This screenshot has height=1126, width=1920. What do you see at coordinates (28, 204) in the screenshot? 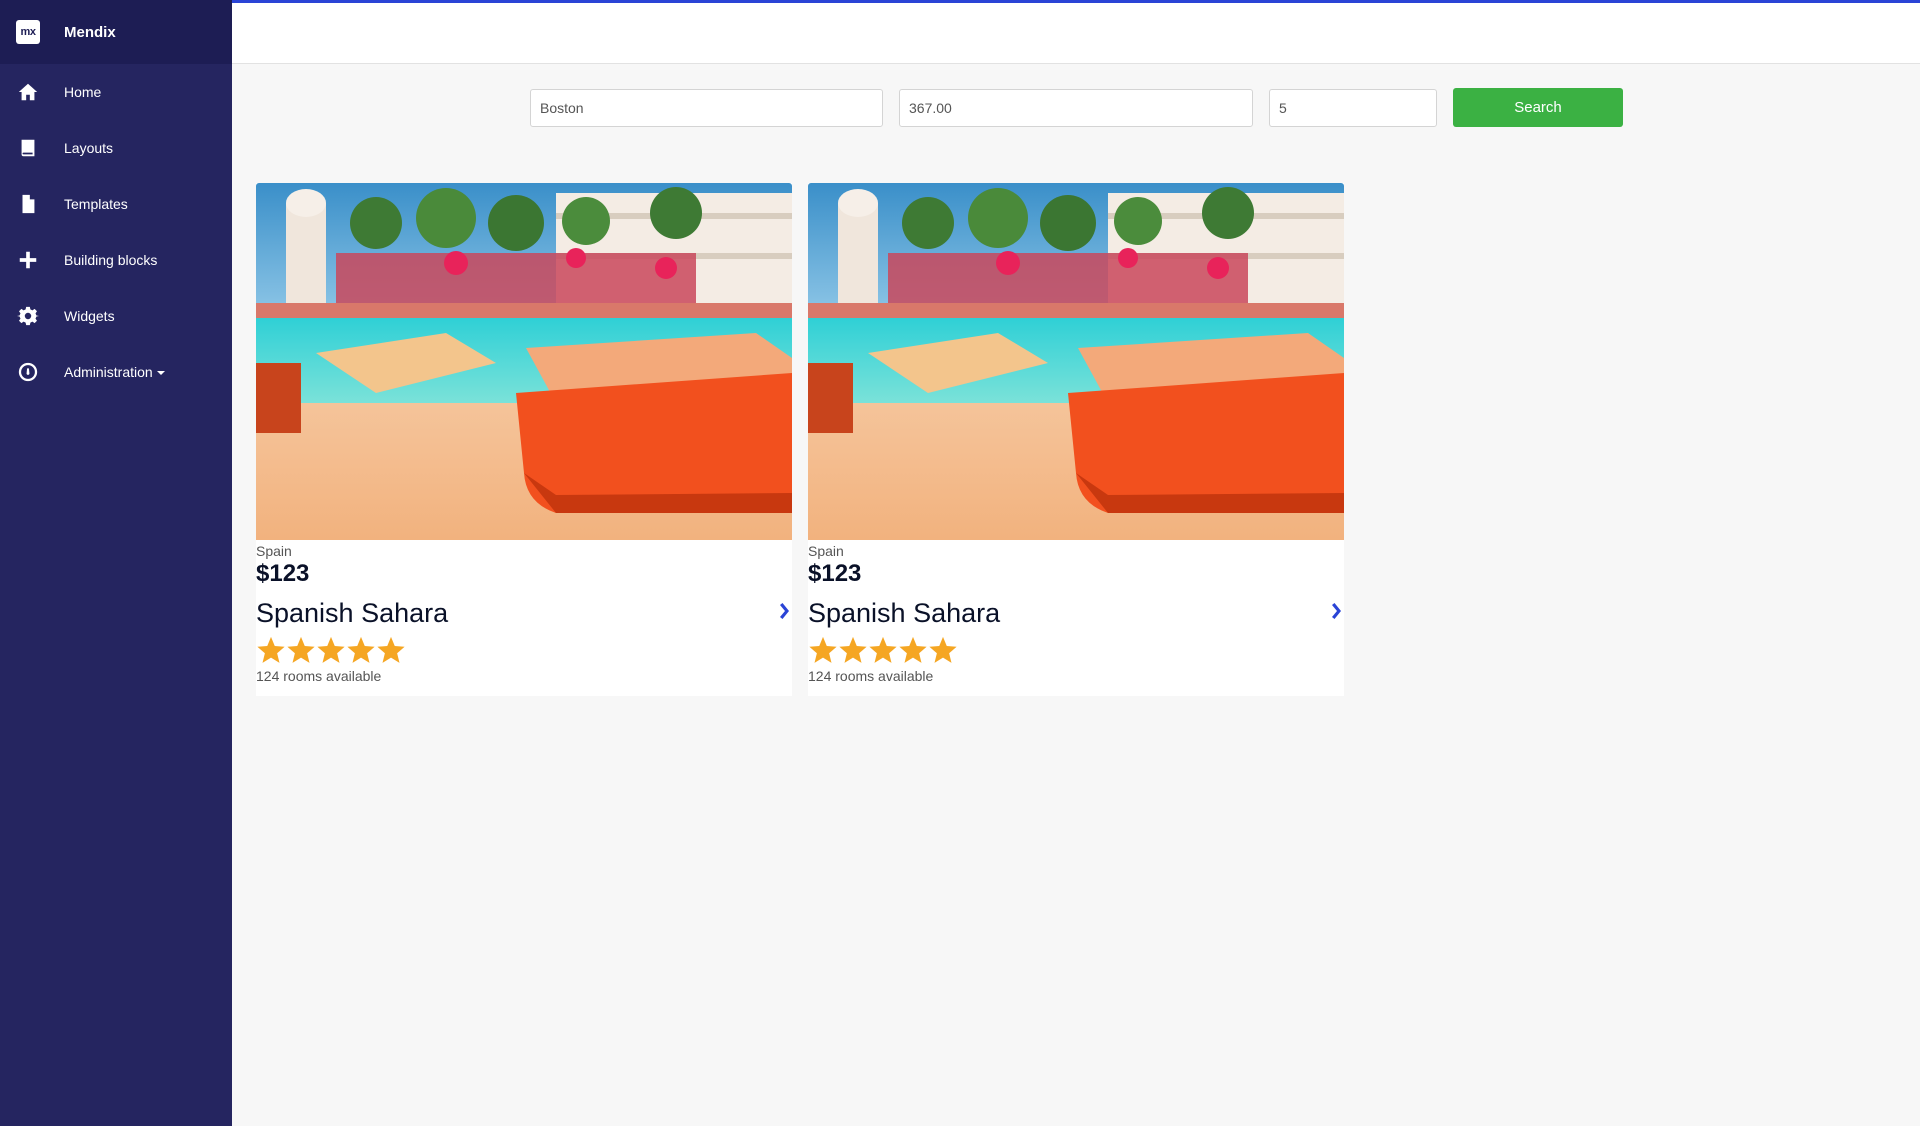
I see `file-icon` at bounding box center [28, 204].